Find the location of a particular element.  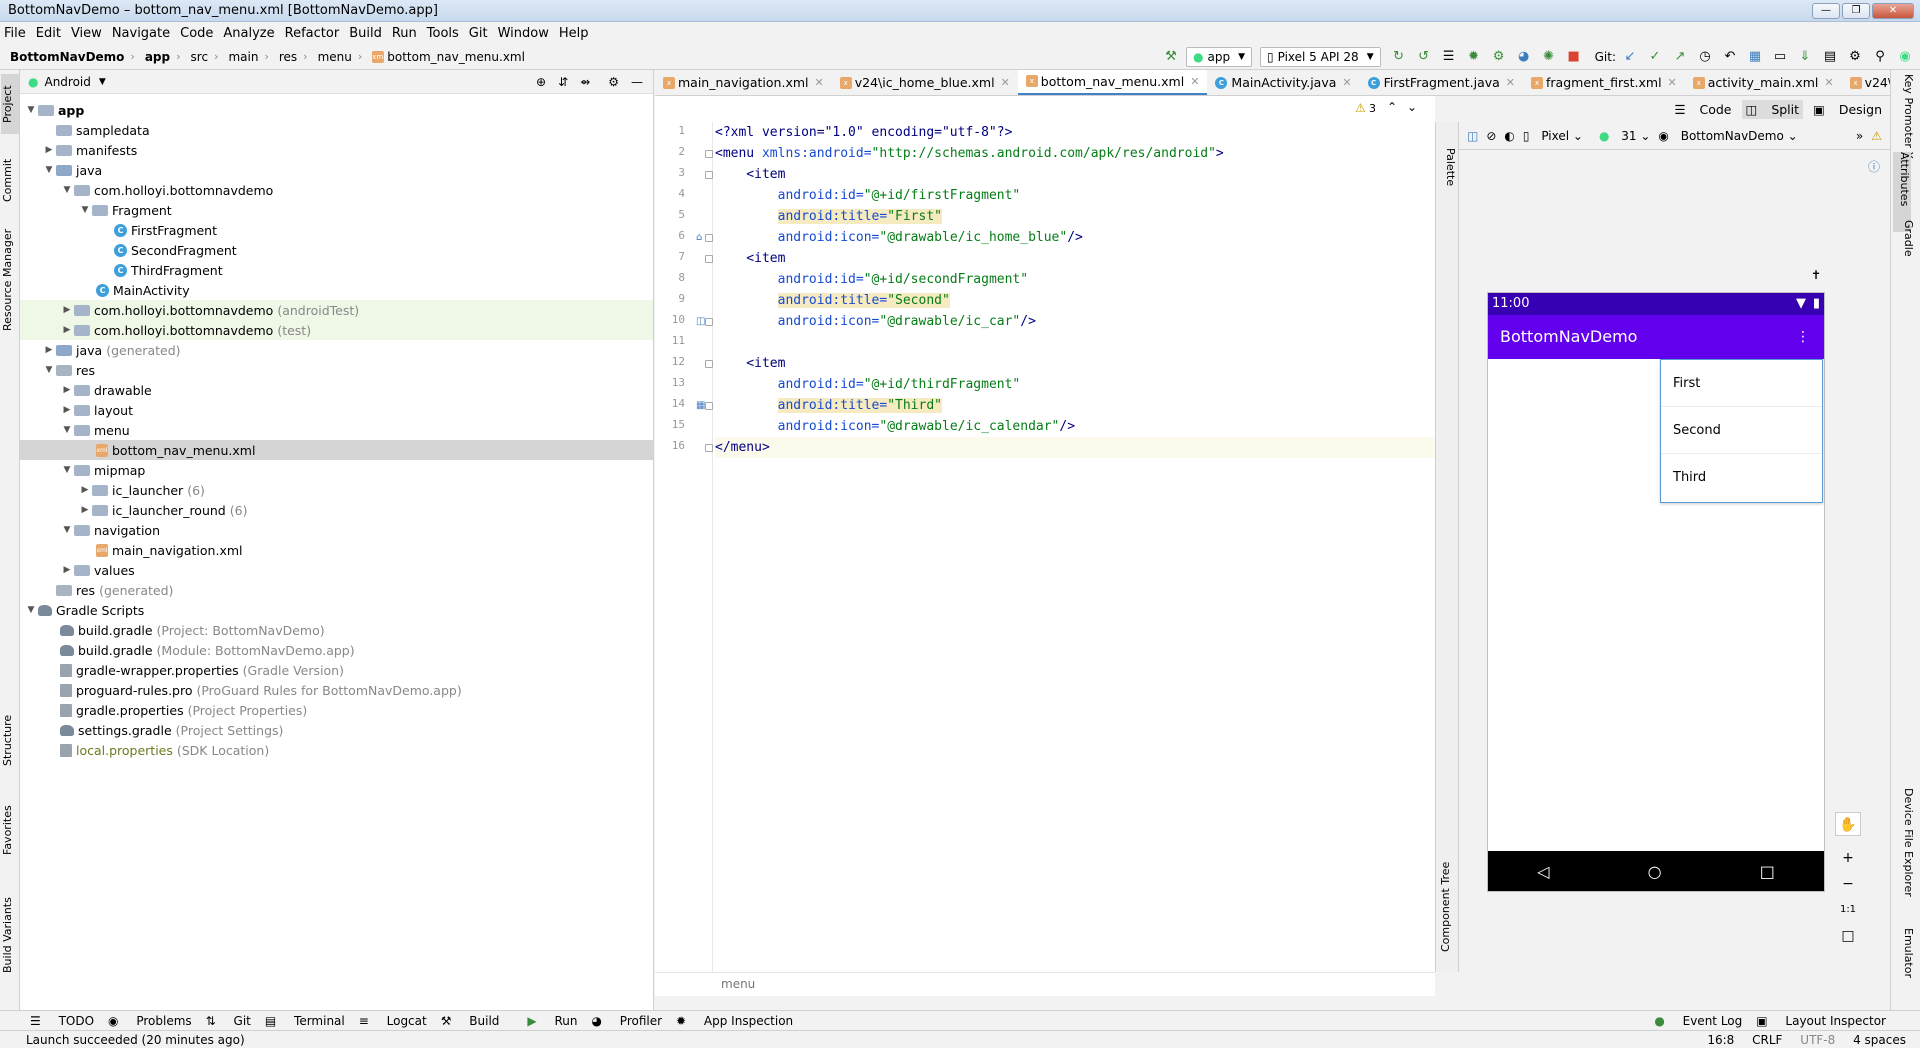

tree-row-res-generated: res (generated) is located at coordinates (336, 590).